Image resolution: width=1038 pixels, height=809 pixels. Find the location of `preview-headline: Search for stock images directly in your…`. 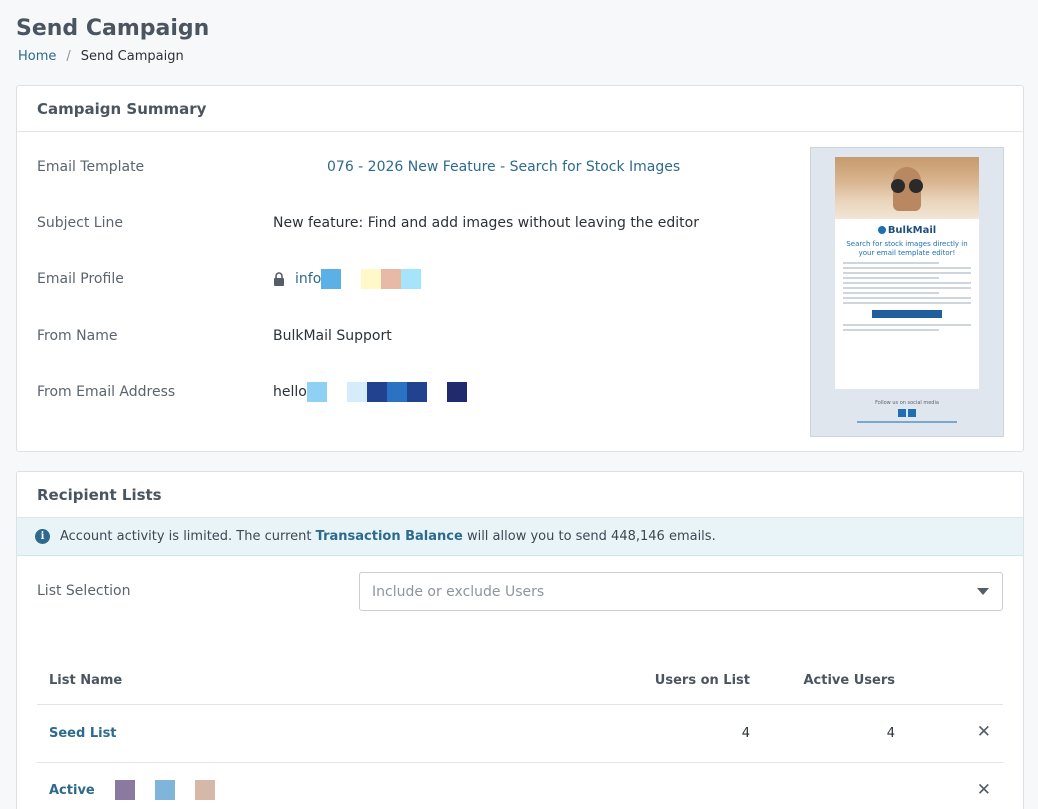

preview-headline: Search for stock images directly in your… is located at coordinates (907, 248).